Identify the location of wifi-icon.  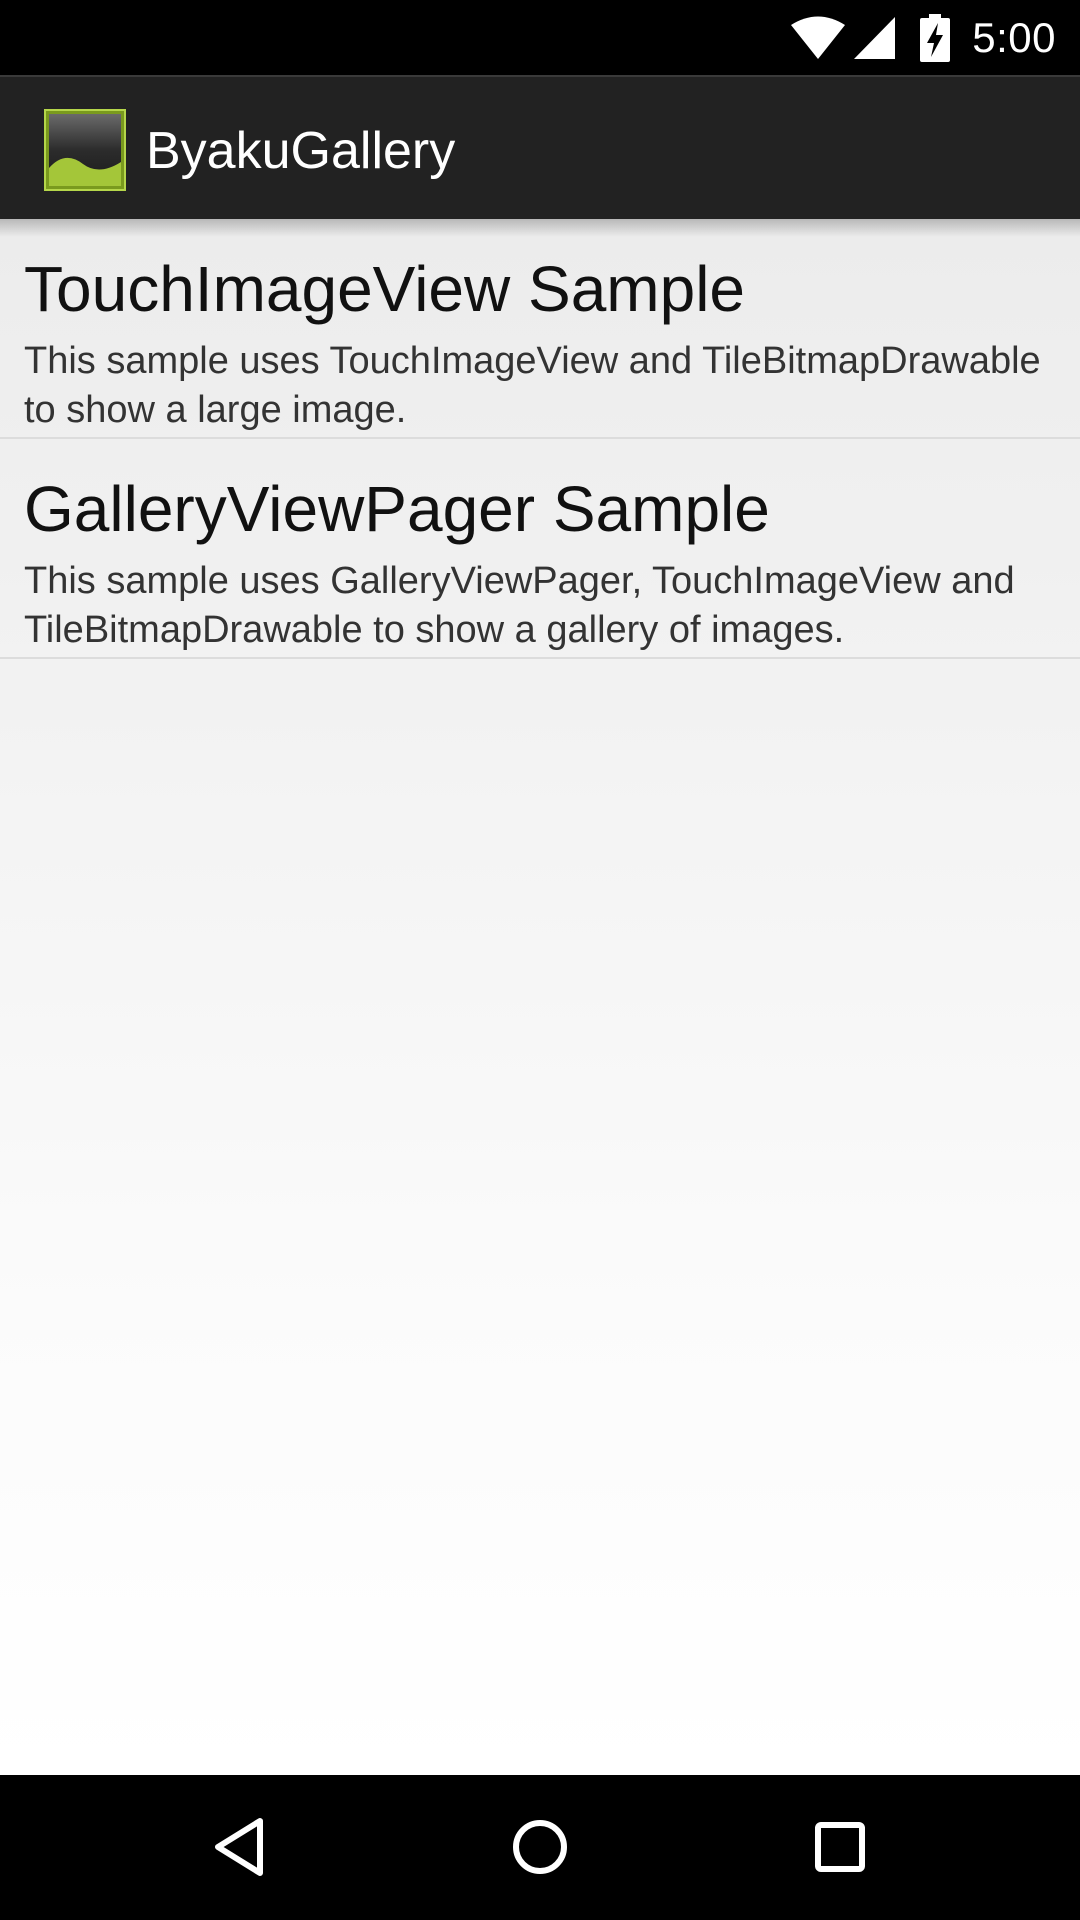
(818, 37).